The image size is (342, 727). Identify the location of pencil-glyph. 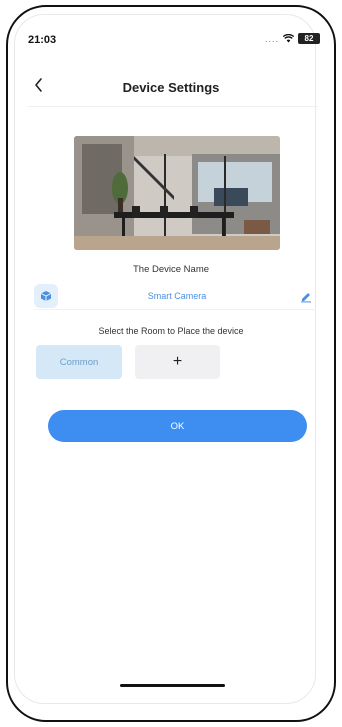
(306, 297).